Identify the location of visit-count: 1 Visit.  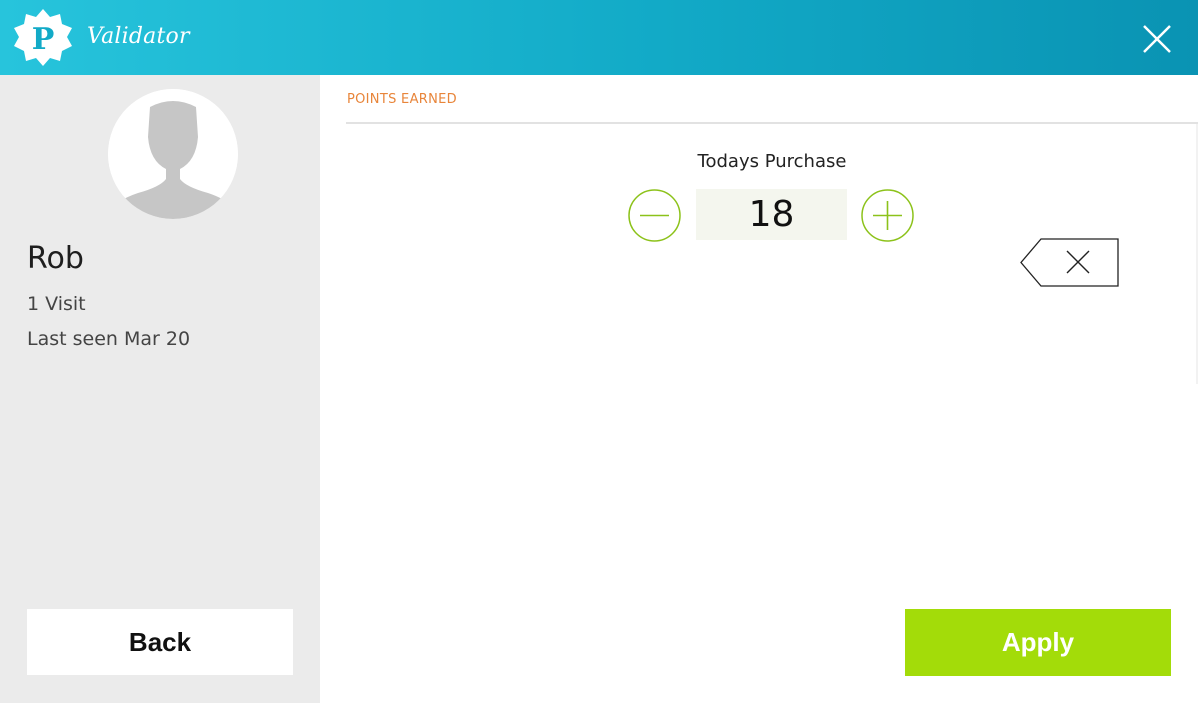
(56, 304).